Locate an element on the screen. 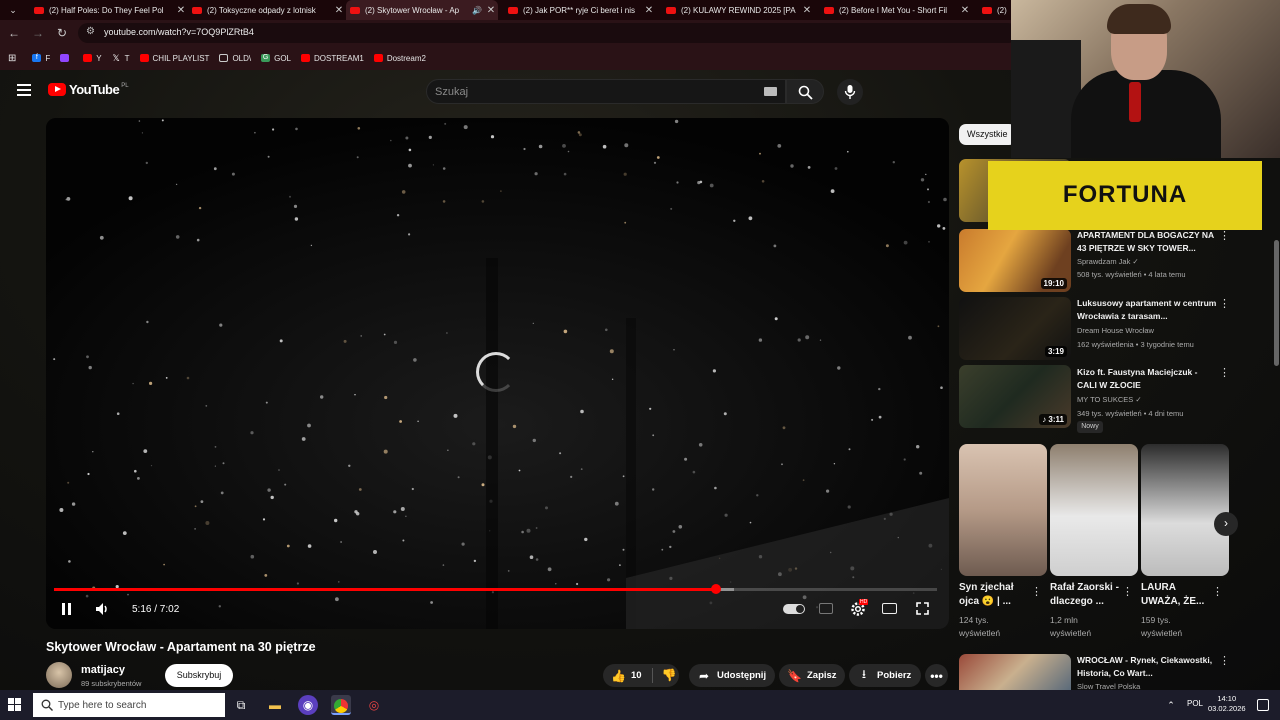 The height and width of the screenshot is (720, 1280). subtitles-button is located at coordinates (826, 608).